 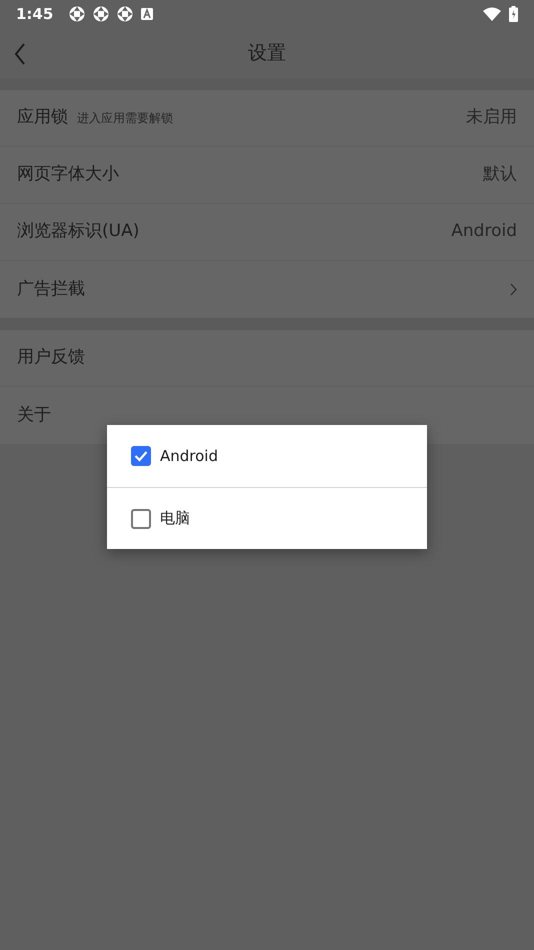 I want to click on back-icon, so click(x=20, y=53).